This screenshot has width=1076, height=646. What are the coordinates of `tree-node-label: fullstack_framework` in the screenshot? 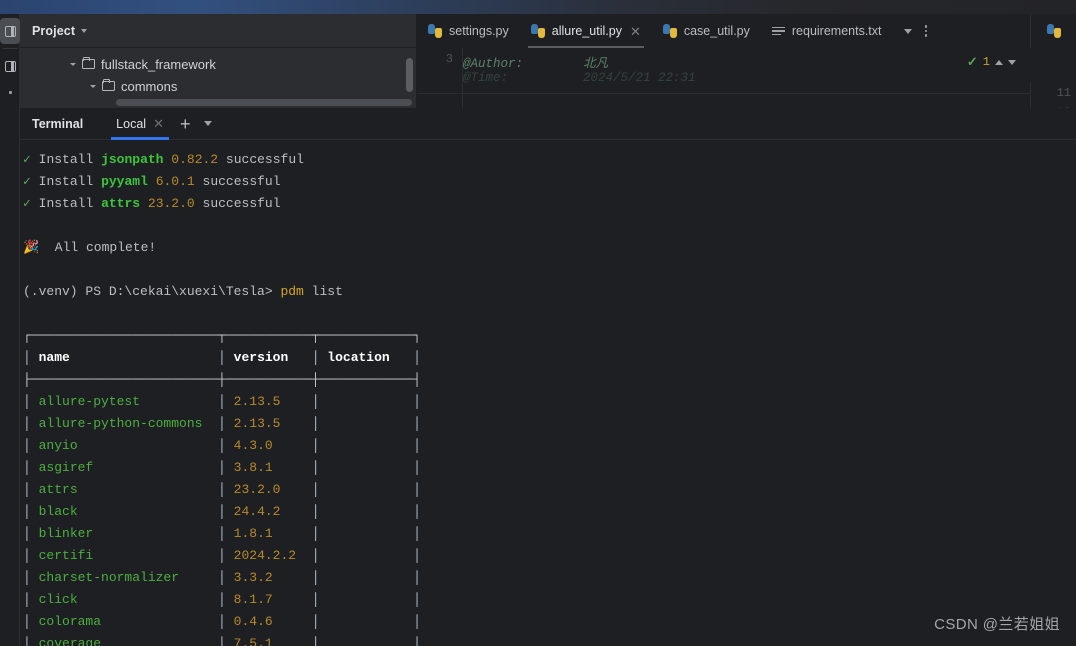 It's located at (158, 64).